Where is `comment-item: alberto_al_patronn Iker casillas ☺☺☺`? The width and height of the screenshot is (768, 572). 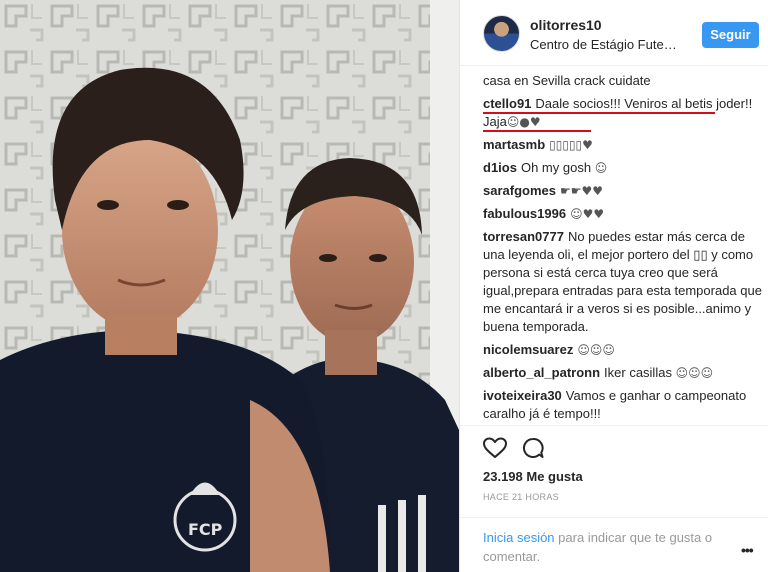
comment-item: alberto_al_patronn Iker casillas ☺☺☺ is located at coordinates (623, 373).